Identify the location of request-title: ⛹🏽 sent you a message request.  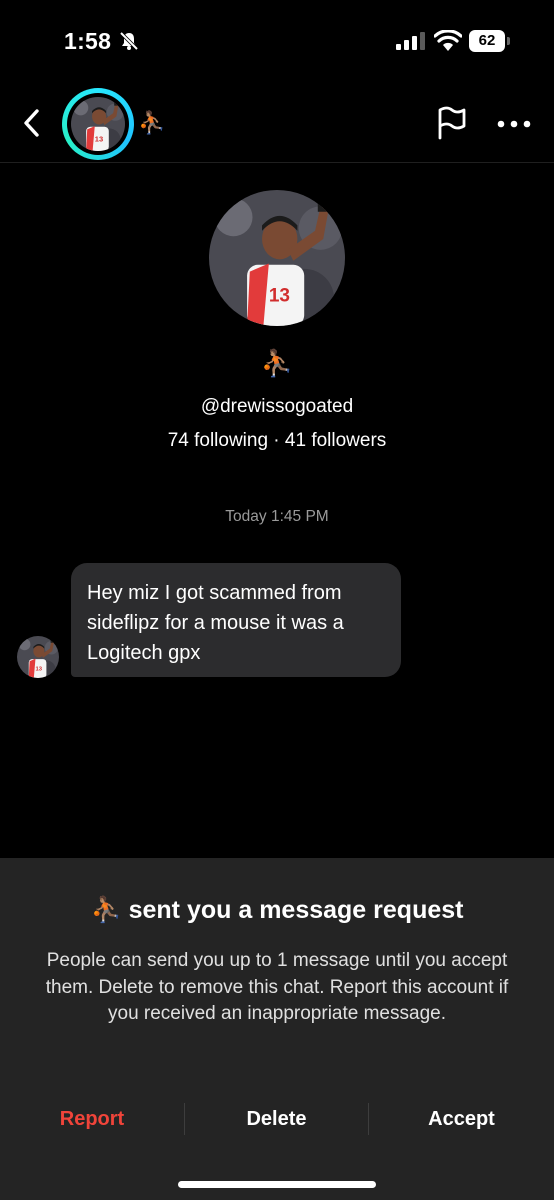
(277, 910).